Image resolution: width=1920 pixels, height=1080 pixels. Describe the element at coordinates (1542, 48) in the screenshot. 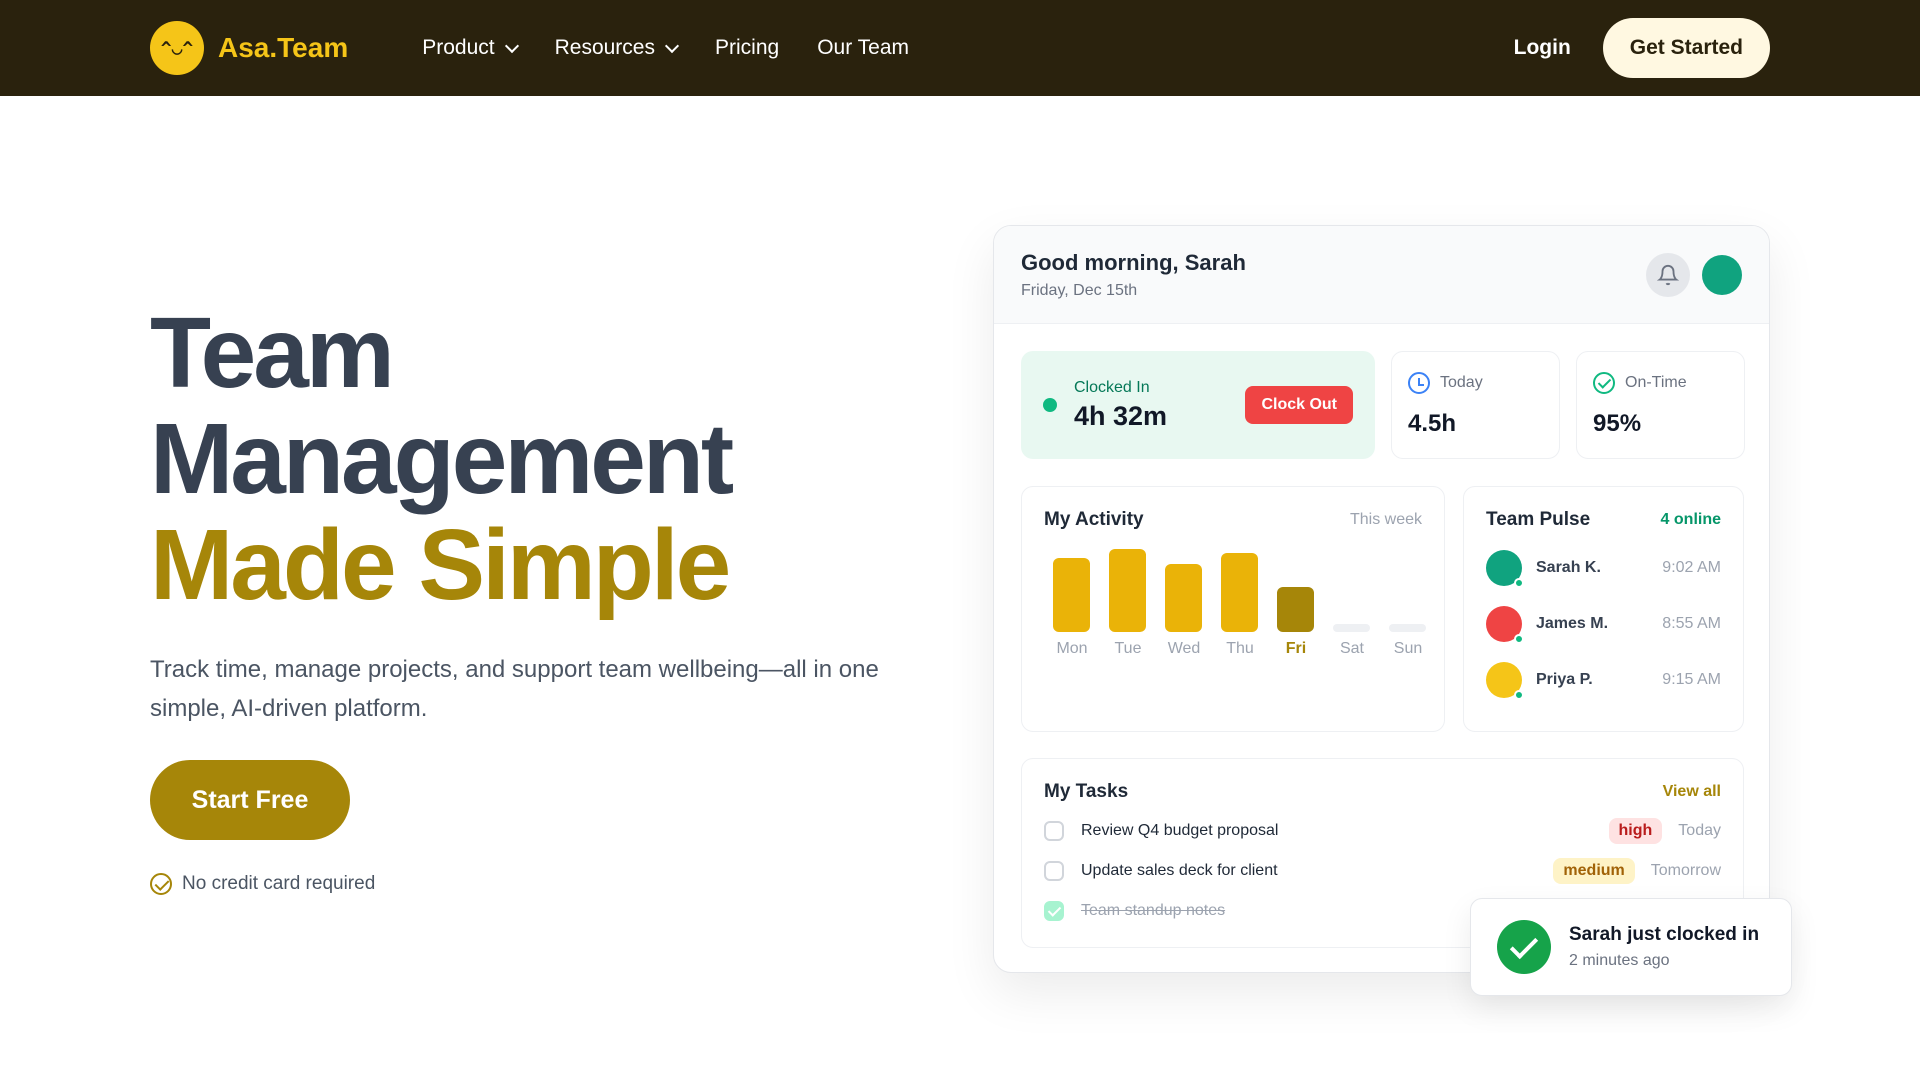

I see `login-link: Login` at that location.